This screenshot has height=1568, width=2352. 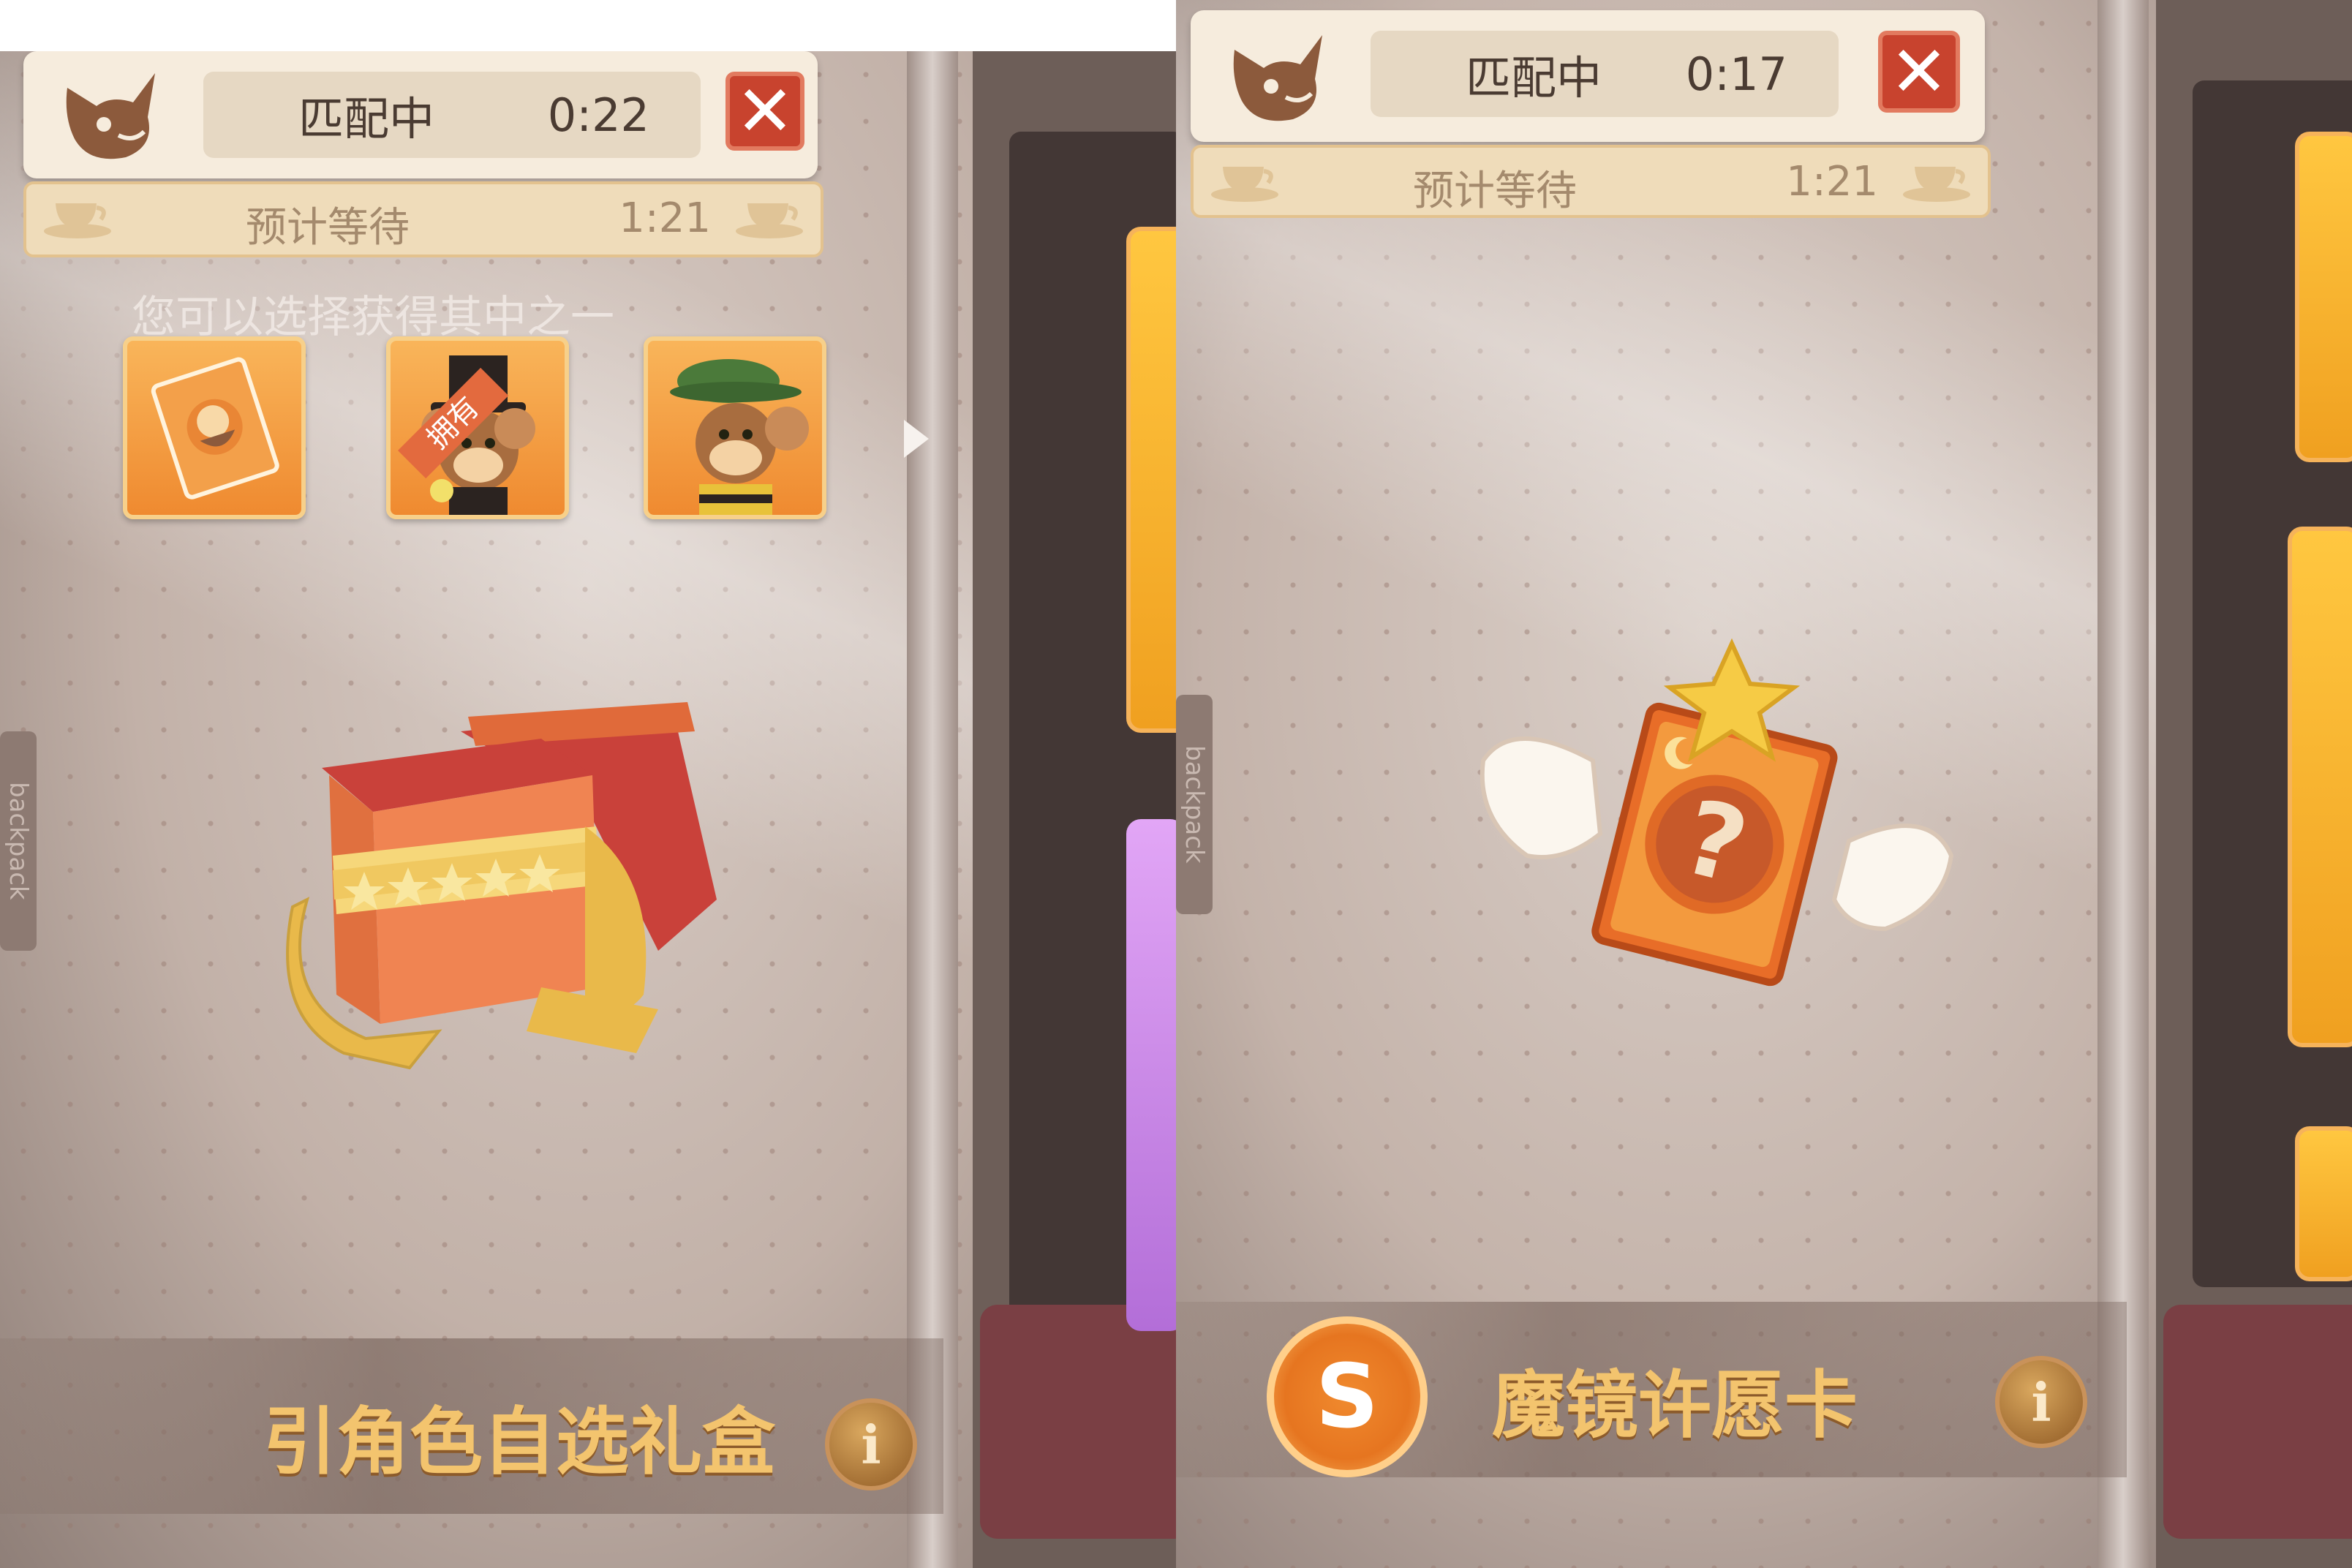 I want to click on gift-box-icon, so click(x=501, y=886).